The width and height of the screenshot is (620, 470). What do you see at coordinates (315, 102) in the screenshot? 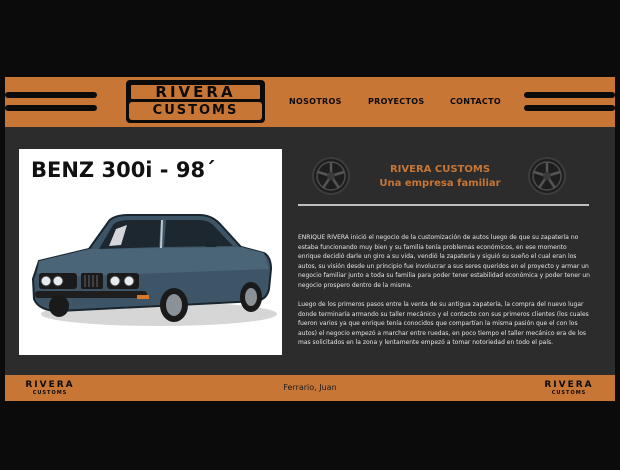
I see `nav-link-nosotros: NOSOTROS` at bounding box center [315, 102].